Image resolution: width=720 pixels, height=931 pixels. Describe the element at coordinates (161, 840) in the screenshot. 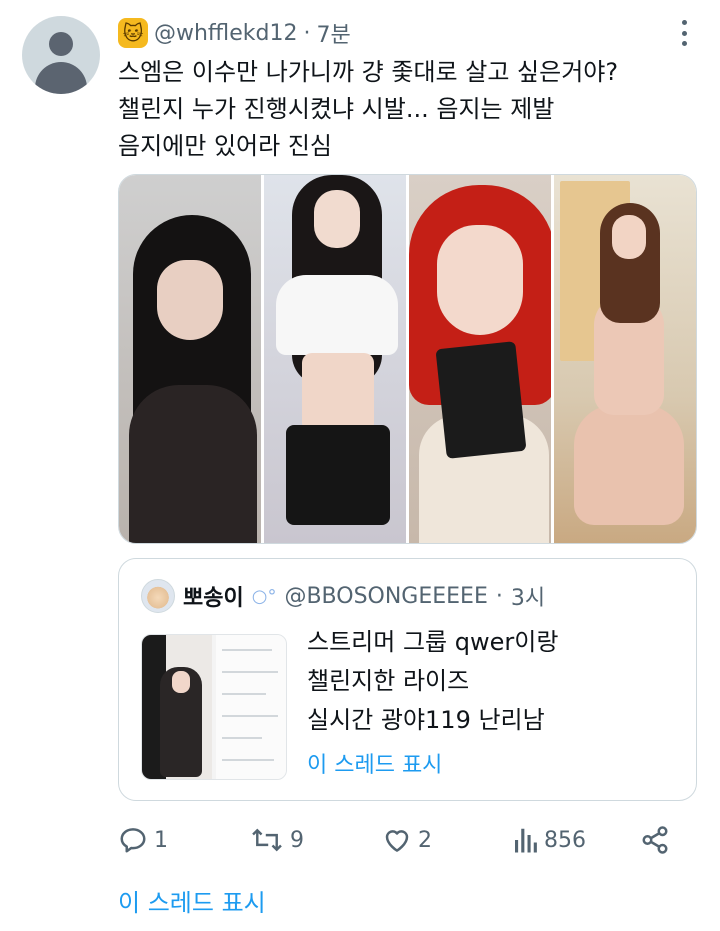

I see `reply-count: 1` at that location.